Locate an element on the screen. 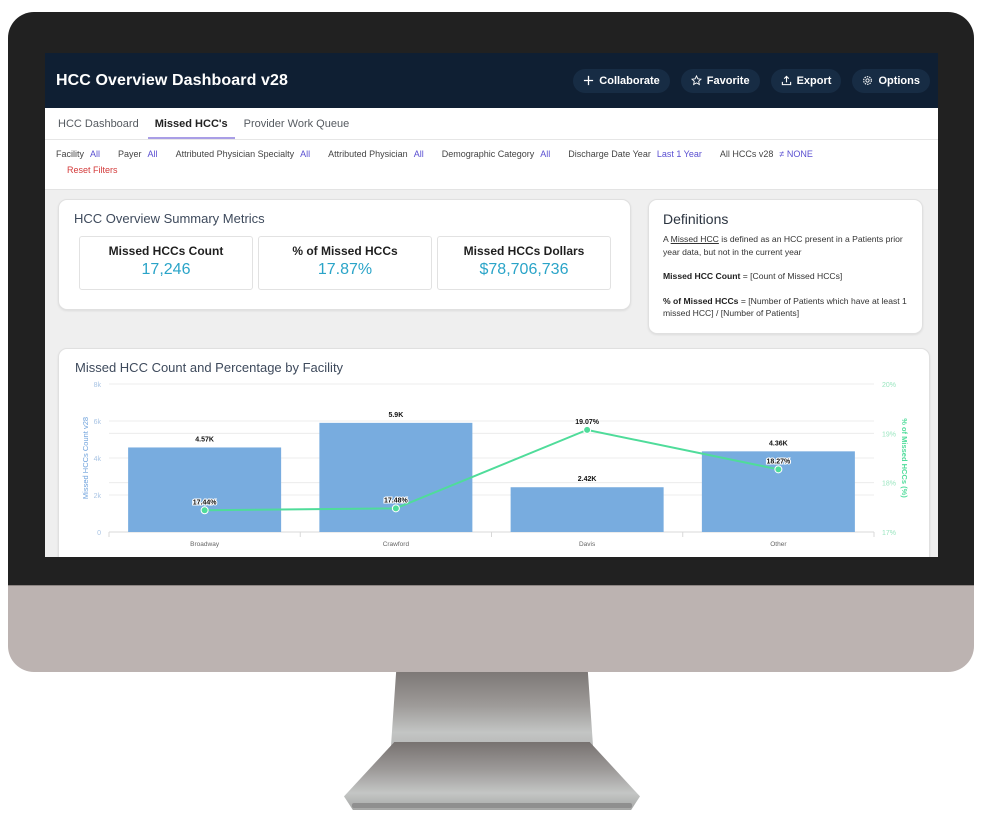  collaborate-button: Collaborate is located at coordinates (621, 80).